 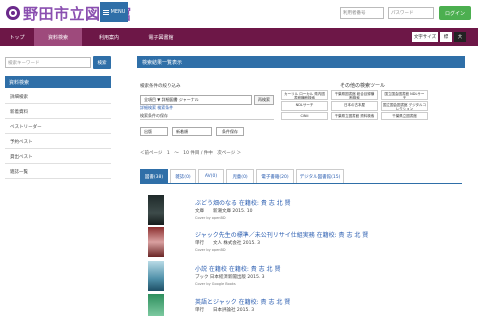 What do you see at coordinates (118, 12) in the screenshot?
I see `menu-label: MENU` at bounding box center [118, 12].